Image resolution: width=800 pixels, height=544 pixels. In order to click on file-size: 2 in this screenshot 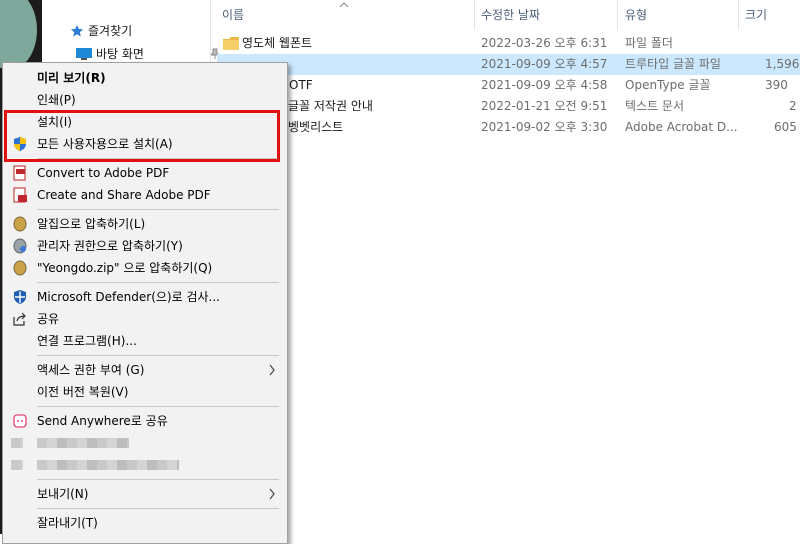, I will do `click(793, 106)`.